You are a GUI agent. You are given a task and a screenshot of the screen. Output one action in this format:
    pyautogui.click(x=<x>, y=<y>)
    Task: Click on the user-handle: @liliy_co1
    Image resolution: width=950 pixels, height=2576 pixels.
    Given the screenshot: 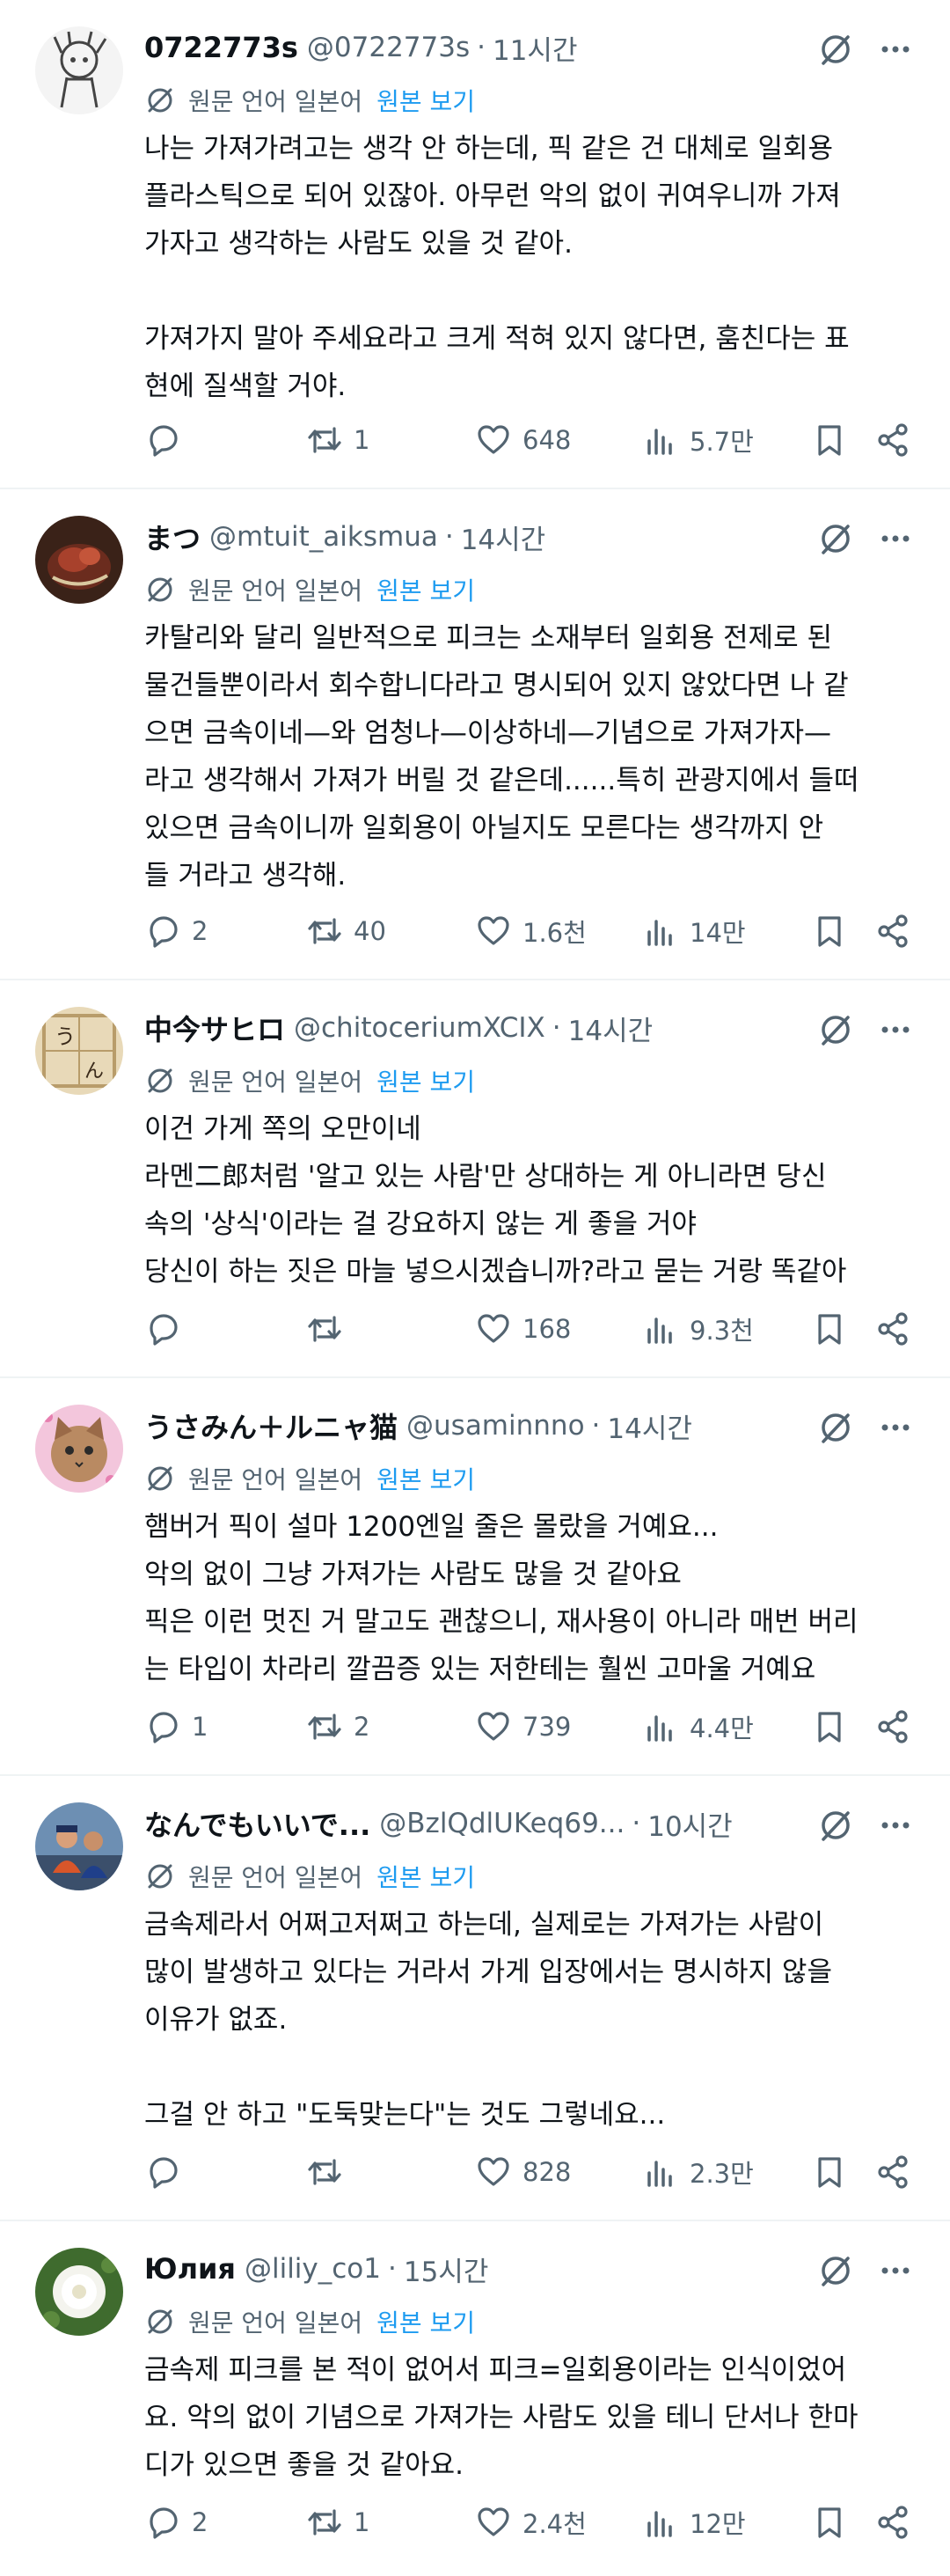 What is the action you would take?
    pyautogui.click(x=313, y=2269)
    